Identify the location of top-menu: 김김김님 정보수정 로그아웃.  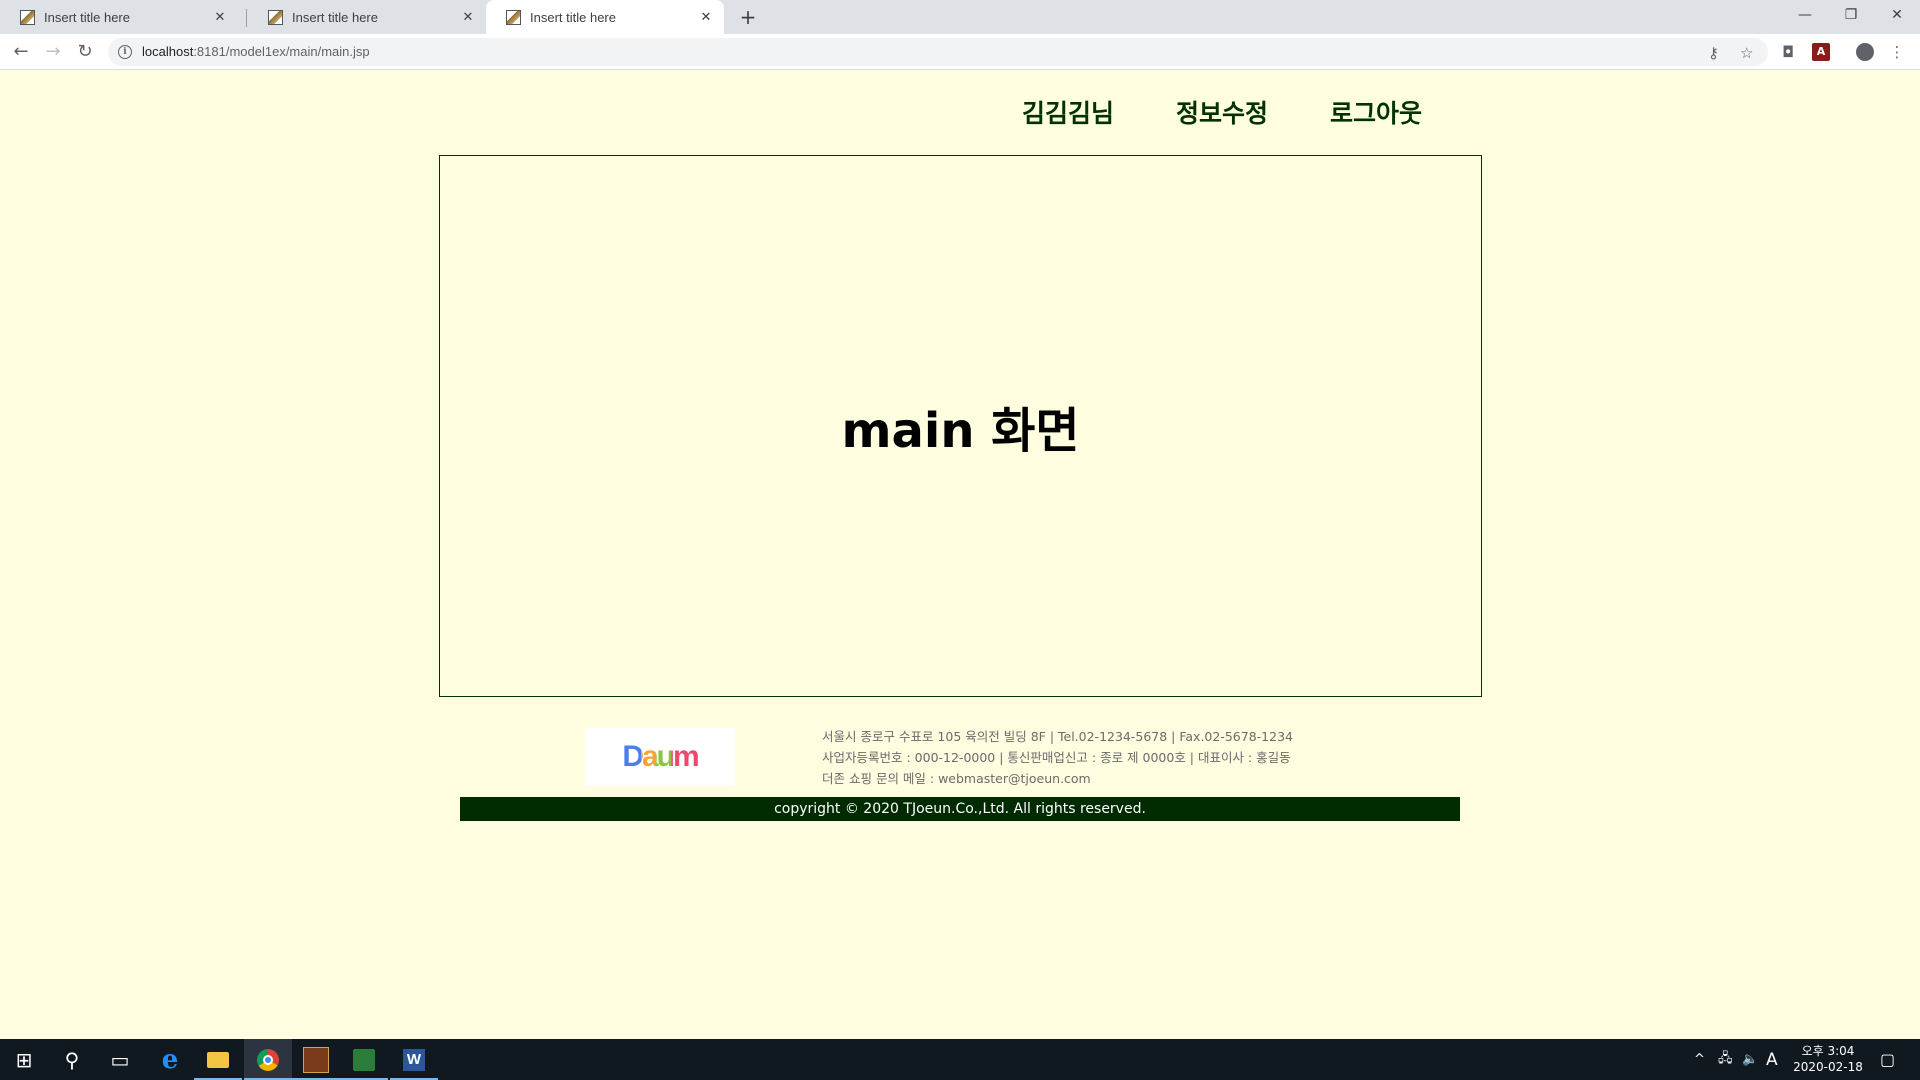
(1253, 112).